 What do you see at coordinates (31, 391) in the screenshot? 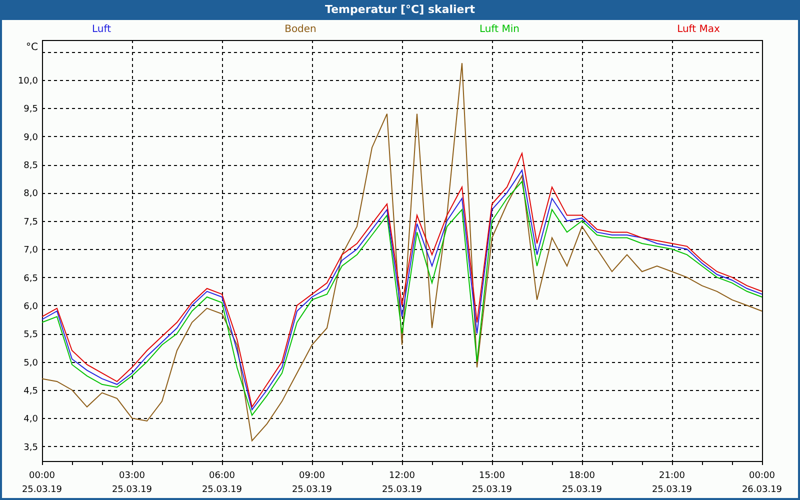
I see `y-tick-label: 4,5` at bounding box center [31, 391].